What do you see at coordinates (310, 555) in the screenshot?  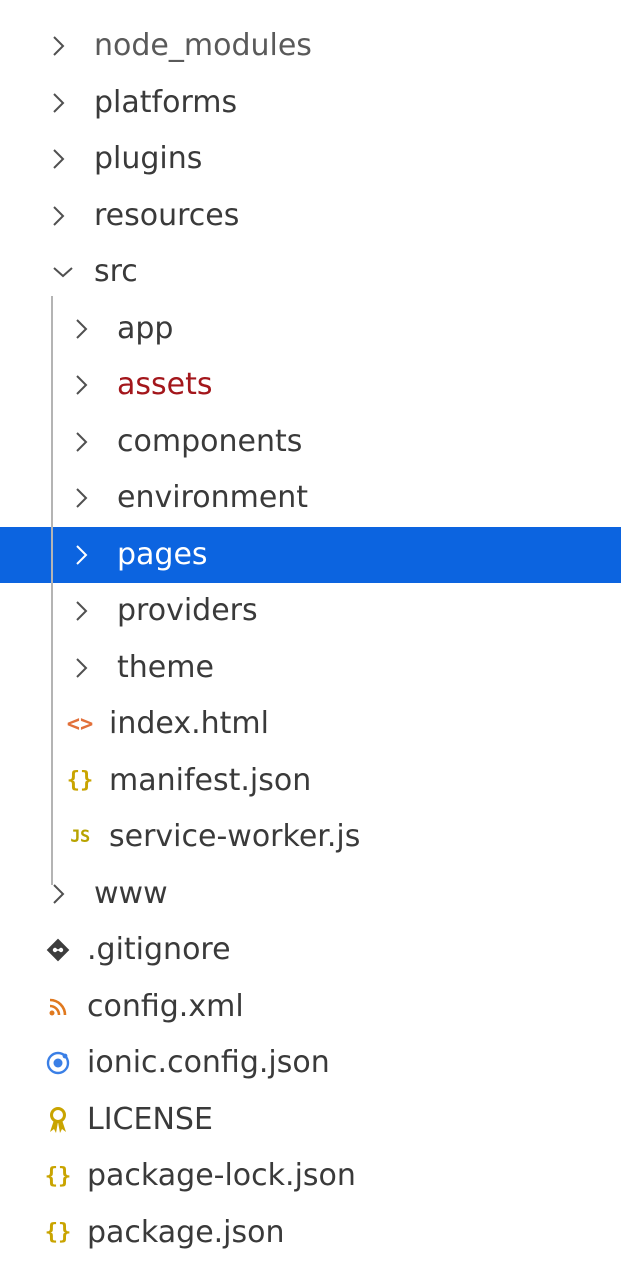 I see `tree-item-pages: pages` at bounding box center [310, 555].